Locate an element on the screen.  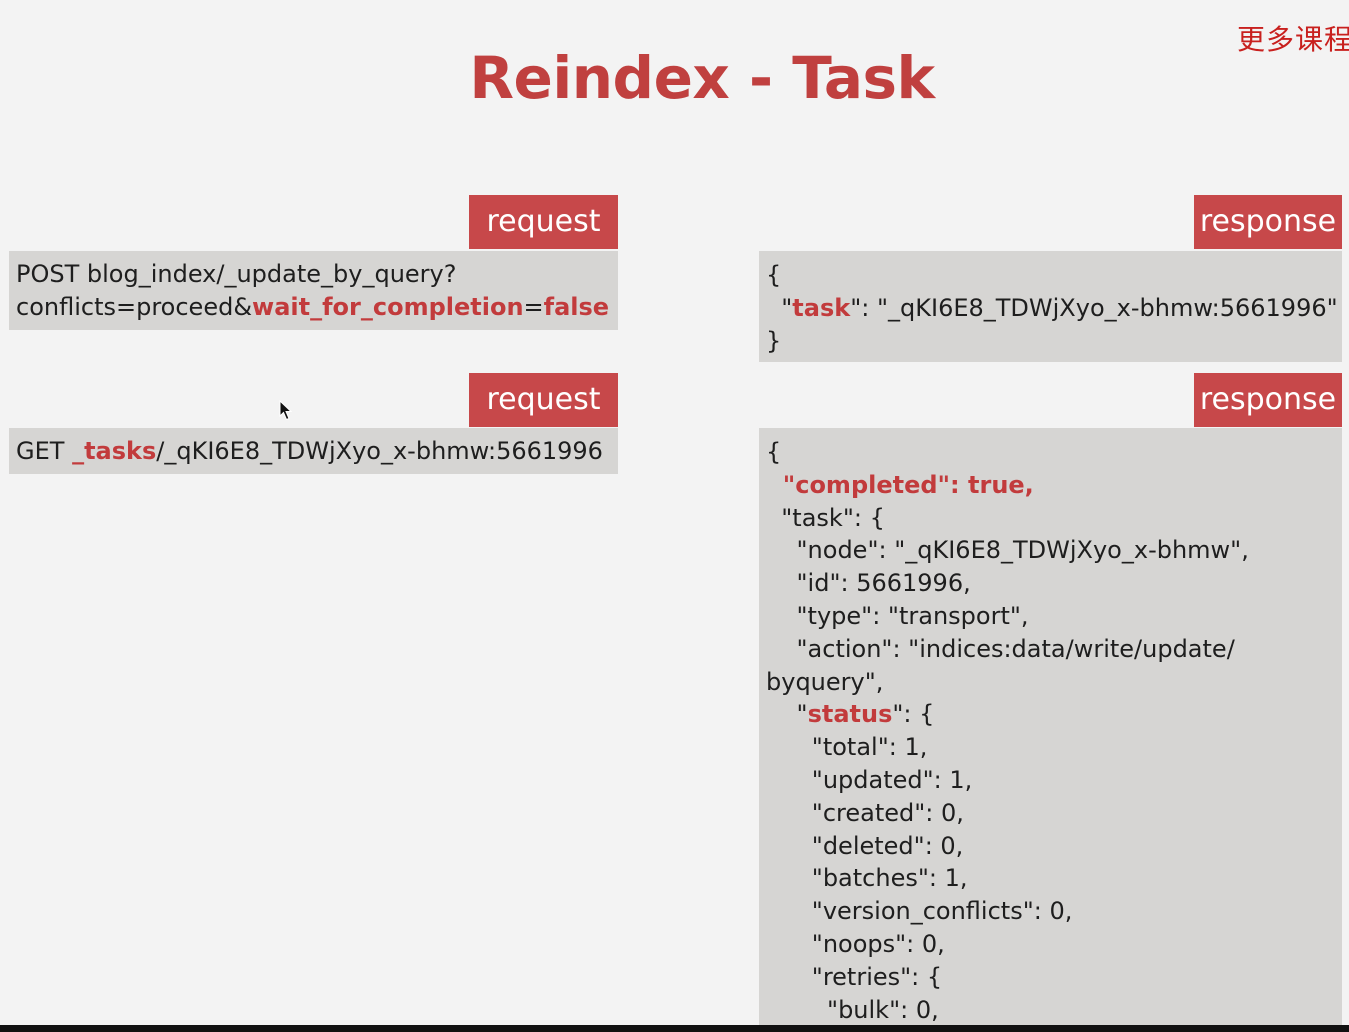
request-label-1: request is located at coordinates (543, 222).